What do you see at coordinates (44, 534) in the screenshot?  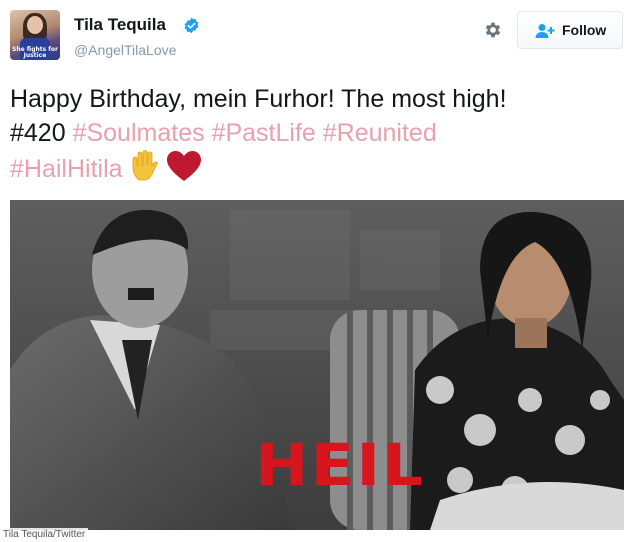 I see `image-credit: Tila Tequila/Twitter` at bounding box center [44, 534].